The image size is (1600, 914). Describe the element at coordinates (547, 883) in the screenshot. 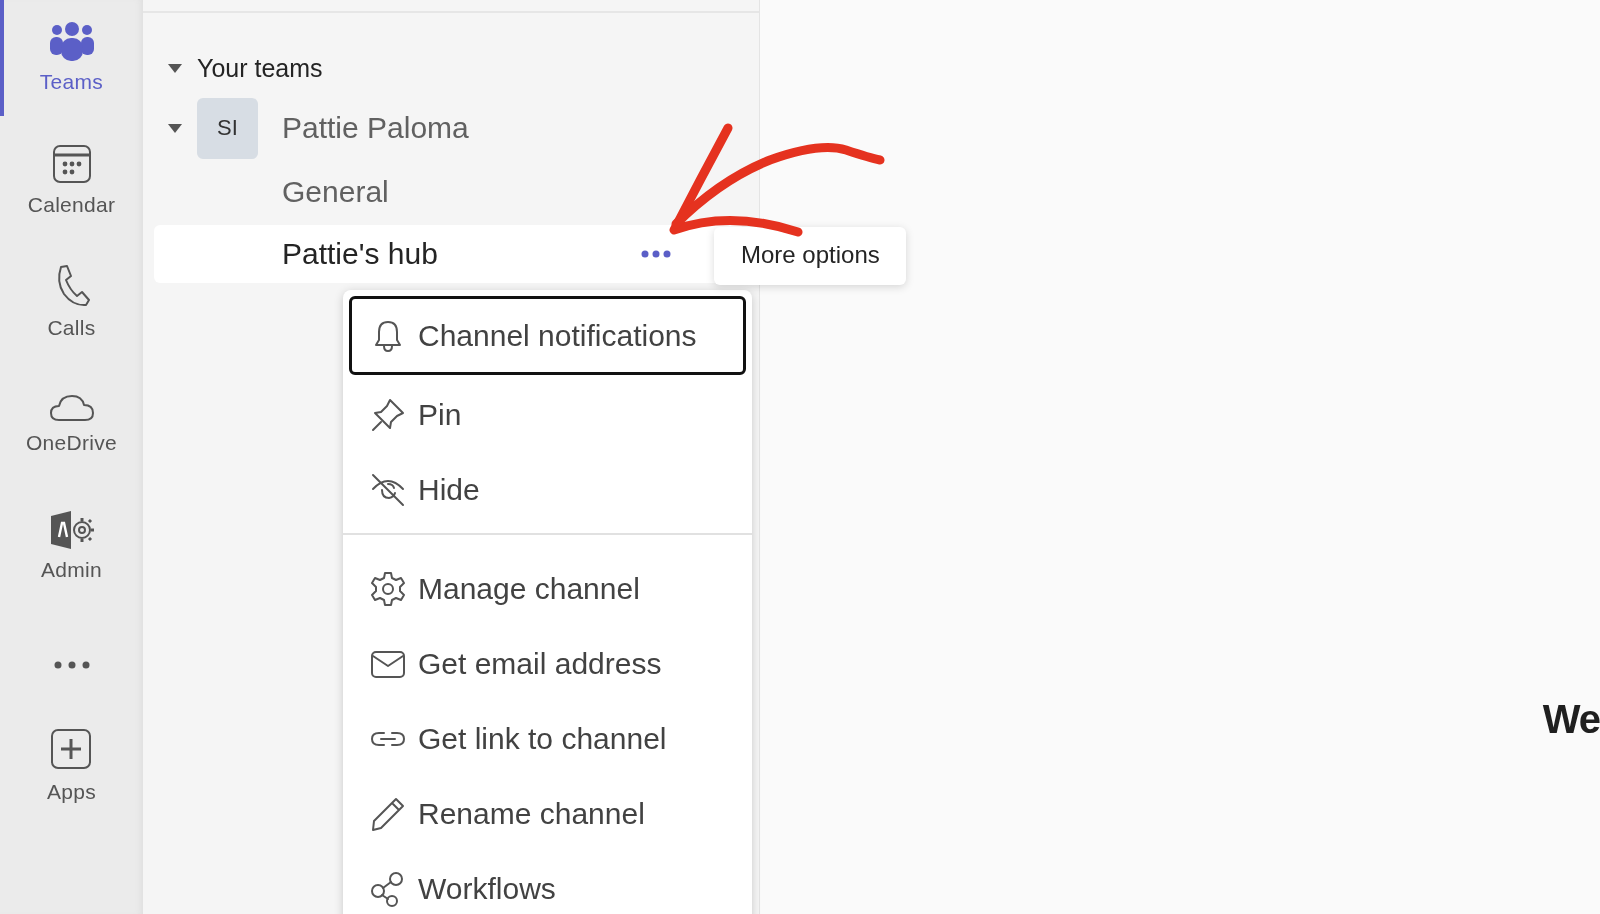

I see `menu-item: Workflows` at that location.